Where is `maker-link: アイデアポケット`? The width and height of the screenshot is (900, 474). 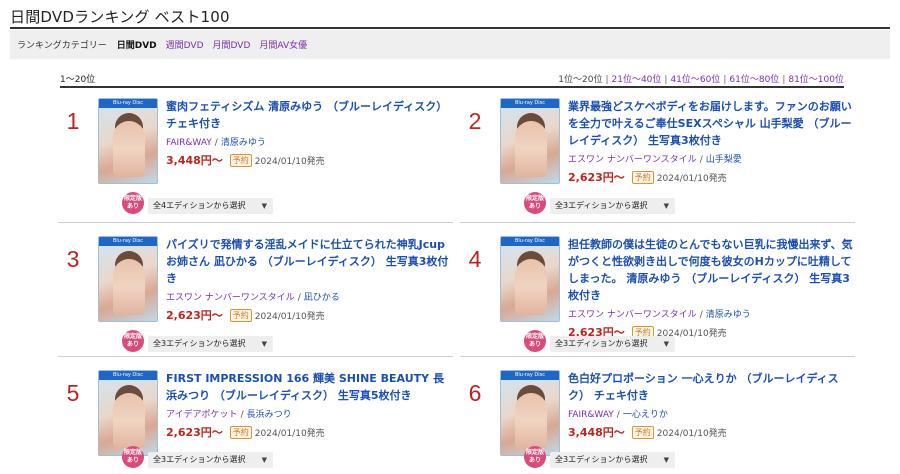 maker-link: アイデアポケット is located at coordinates (202, 415).